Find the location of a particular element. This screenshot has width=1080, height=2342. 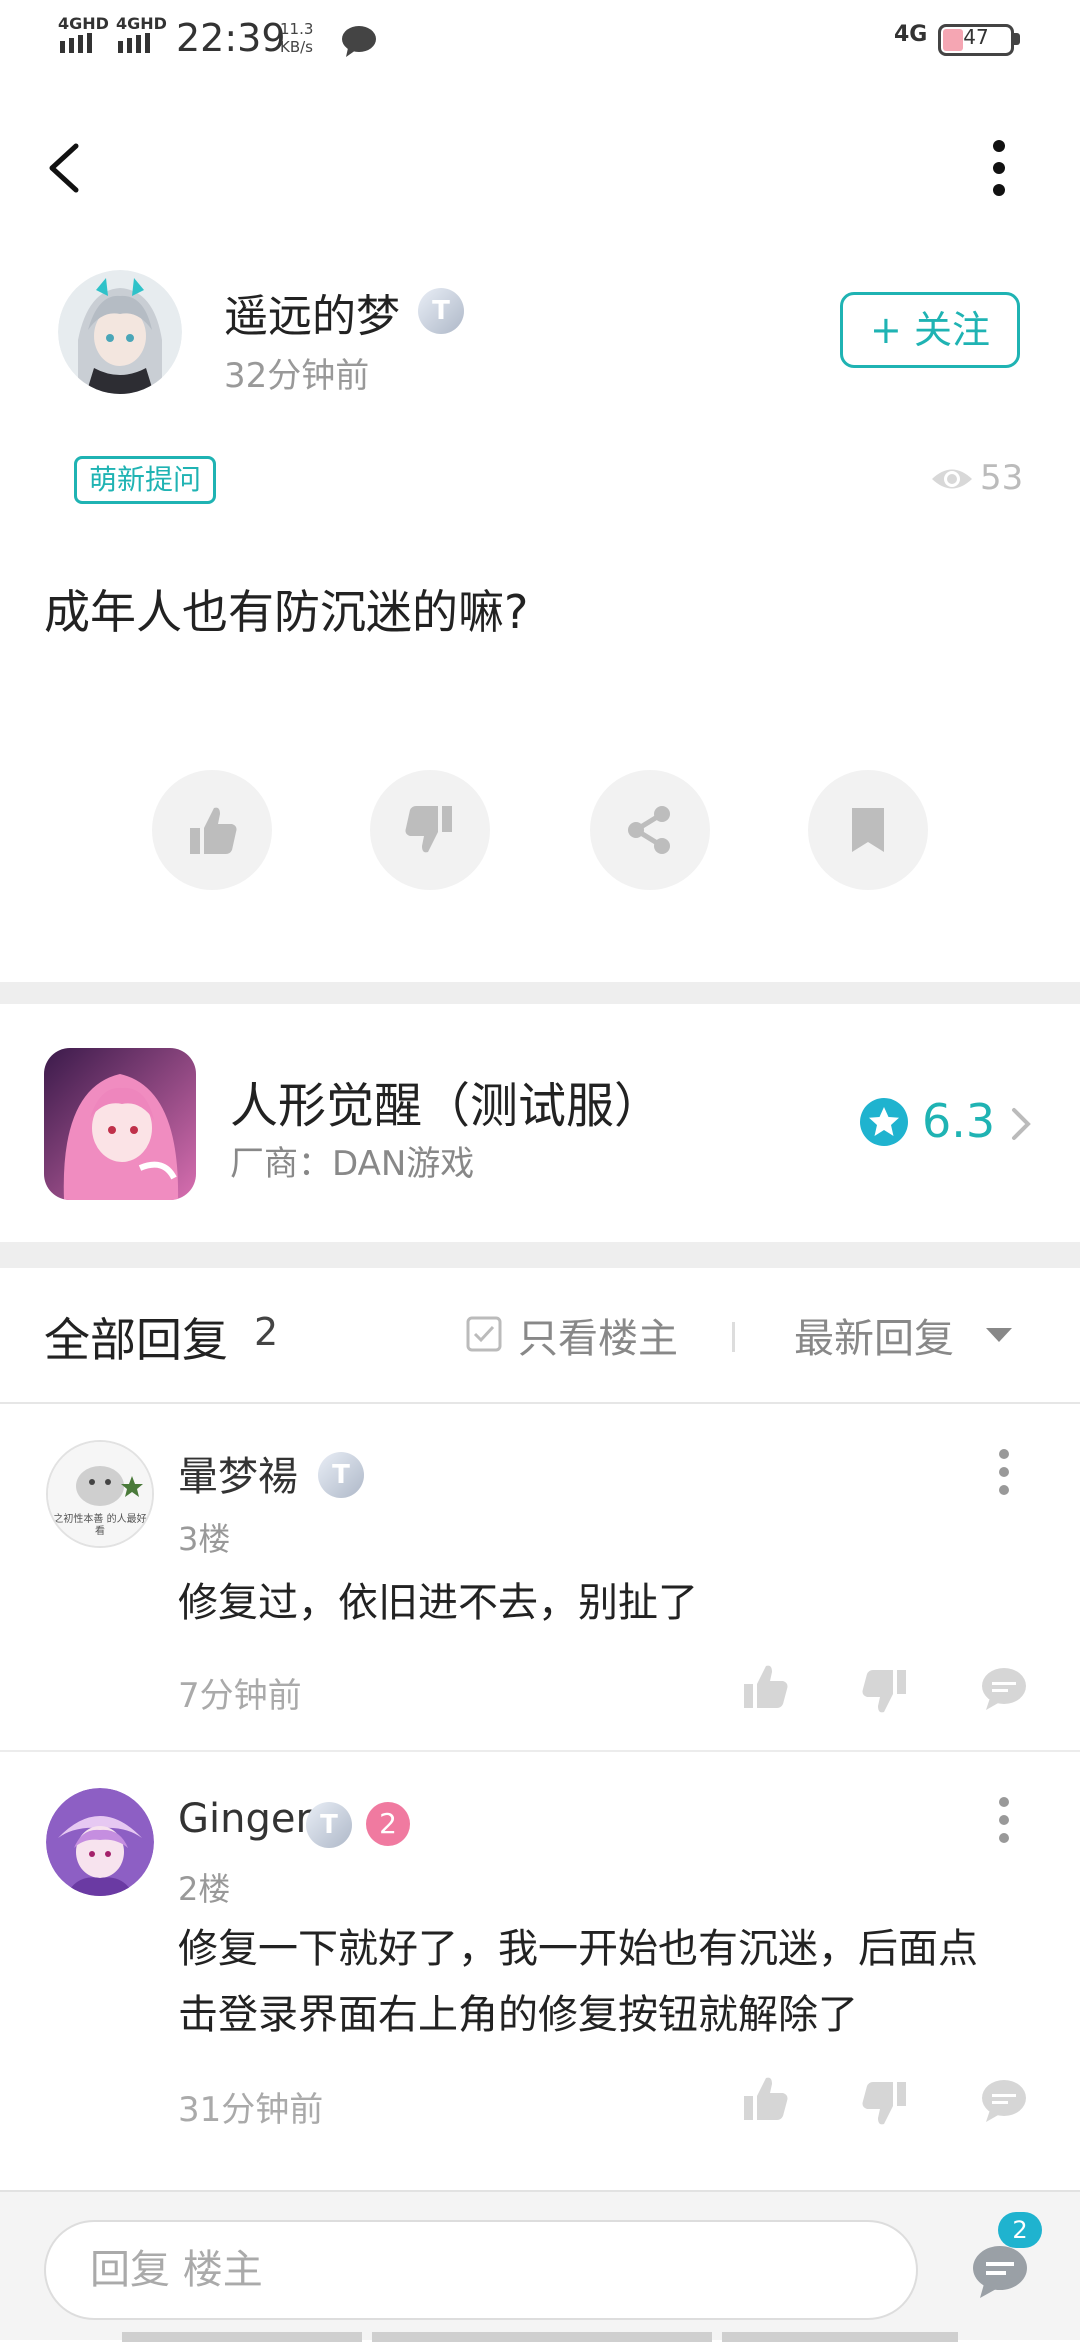

comment-floor: 2楼 is located at coordinates (204, 1889).